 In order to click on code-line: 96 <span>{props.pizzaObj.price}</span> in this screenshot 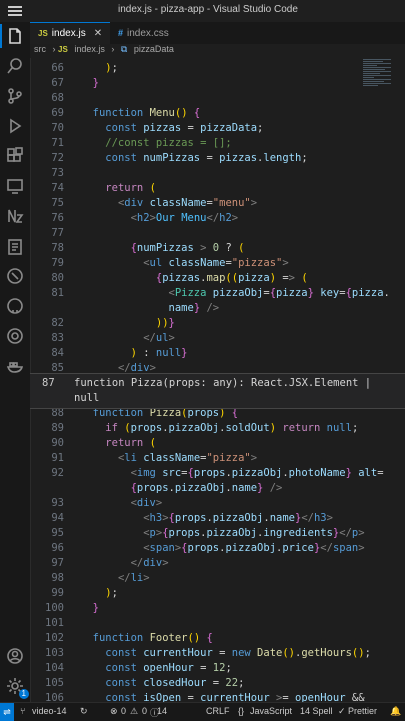, I will do `click(217, 548)`.